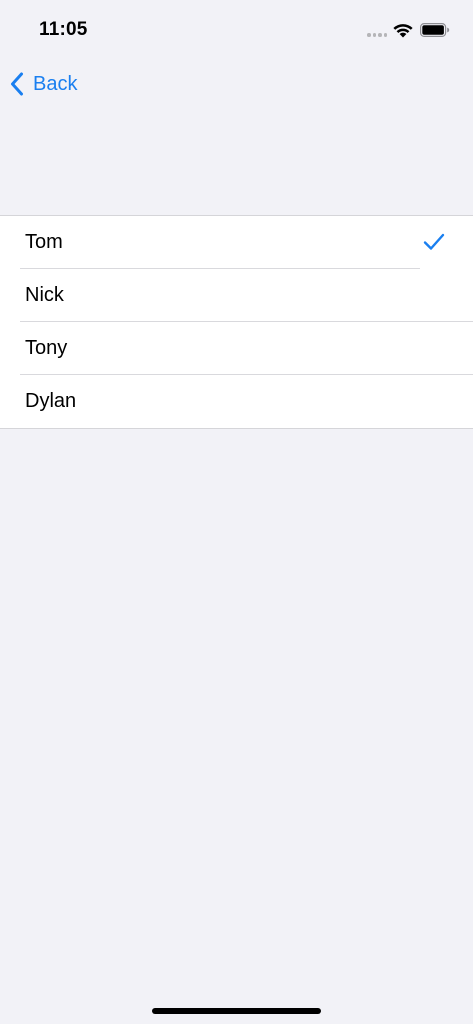 This screenshot has height=1024, width=473. What do you see at coordinates (55, 83) in the screenshot?
I see `back-button-label: Back` at bounding box center [55, 83].